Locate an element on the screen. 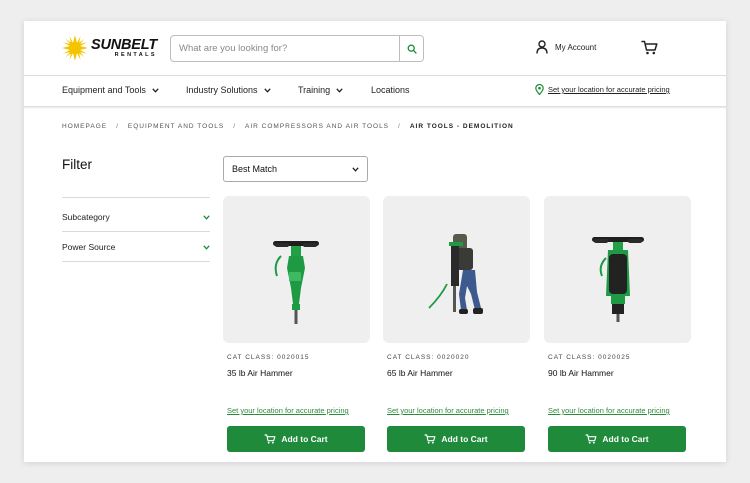 This screenshot has height=483, width=750. nav-industry-solutions: Industry Solutions is located at coordinates (228, 90).